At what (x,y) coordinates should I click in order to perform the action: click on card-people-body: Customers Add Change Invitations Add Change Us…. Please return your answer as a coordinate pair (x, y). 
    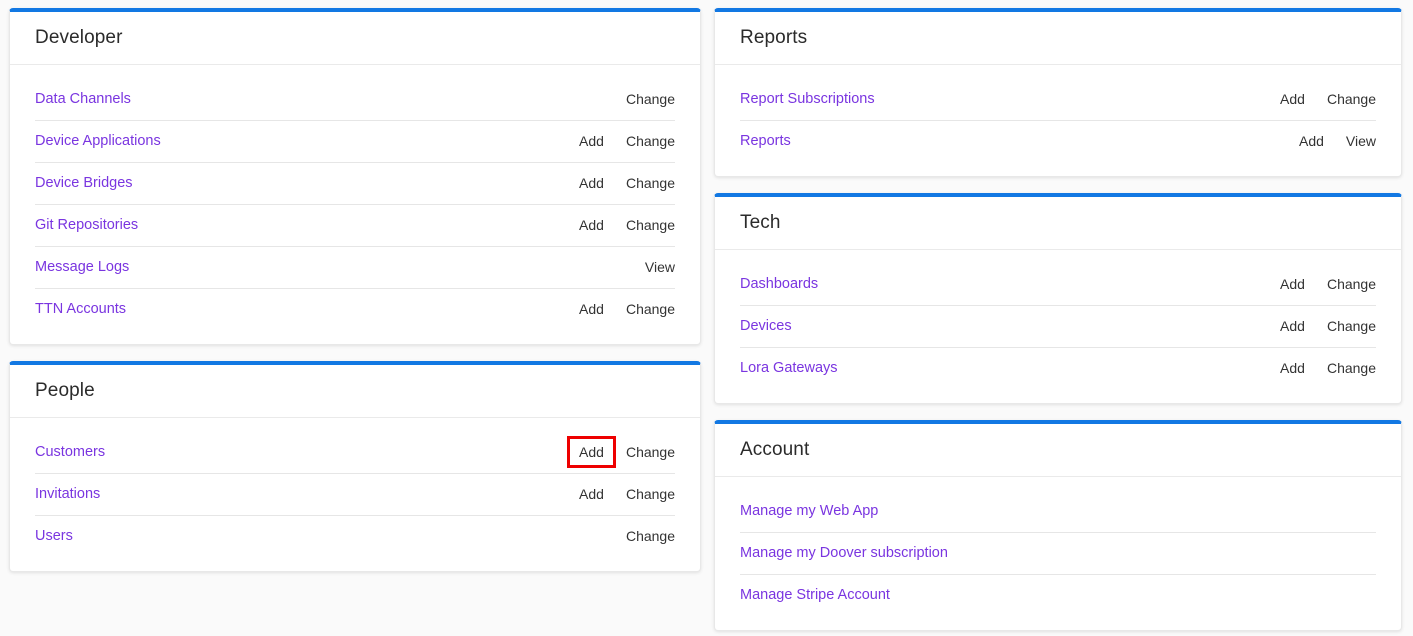
    Looking at the image, I should click on (355, 494).